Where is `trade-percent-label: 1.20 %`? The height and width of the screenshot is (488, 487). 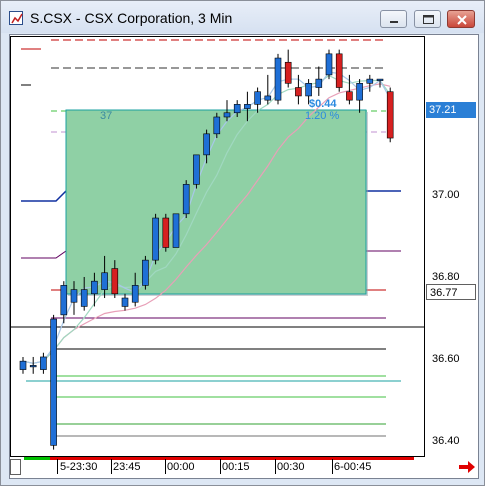 trade-percent-label: 1.20 % is located at coordinates (322, 116).